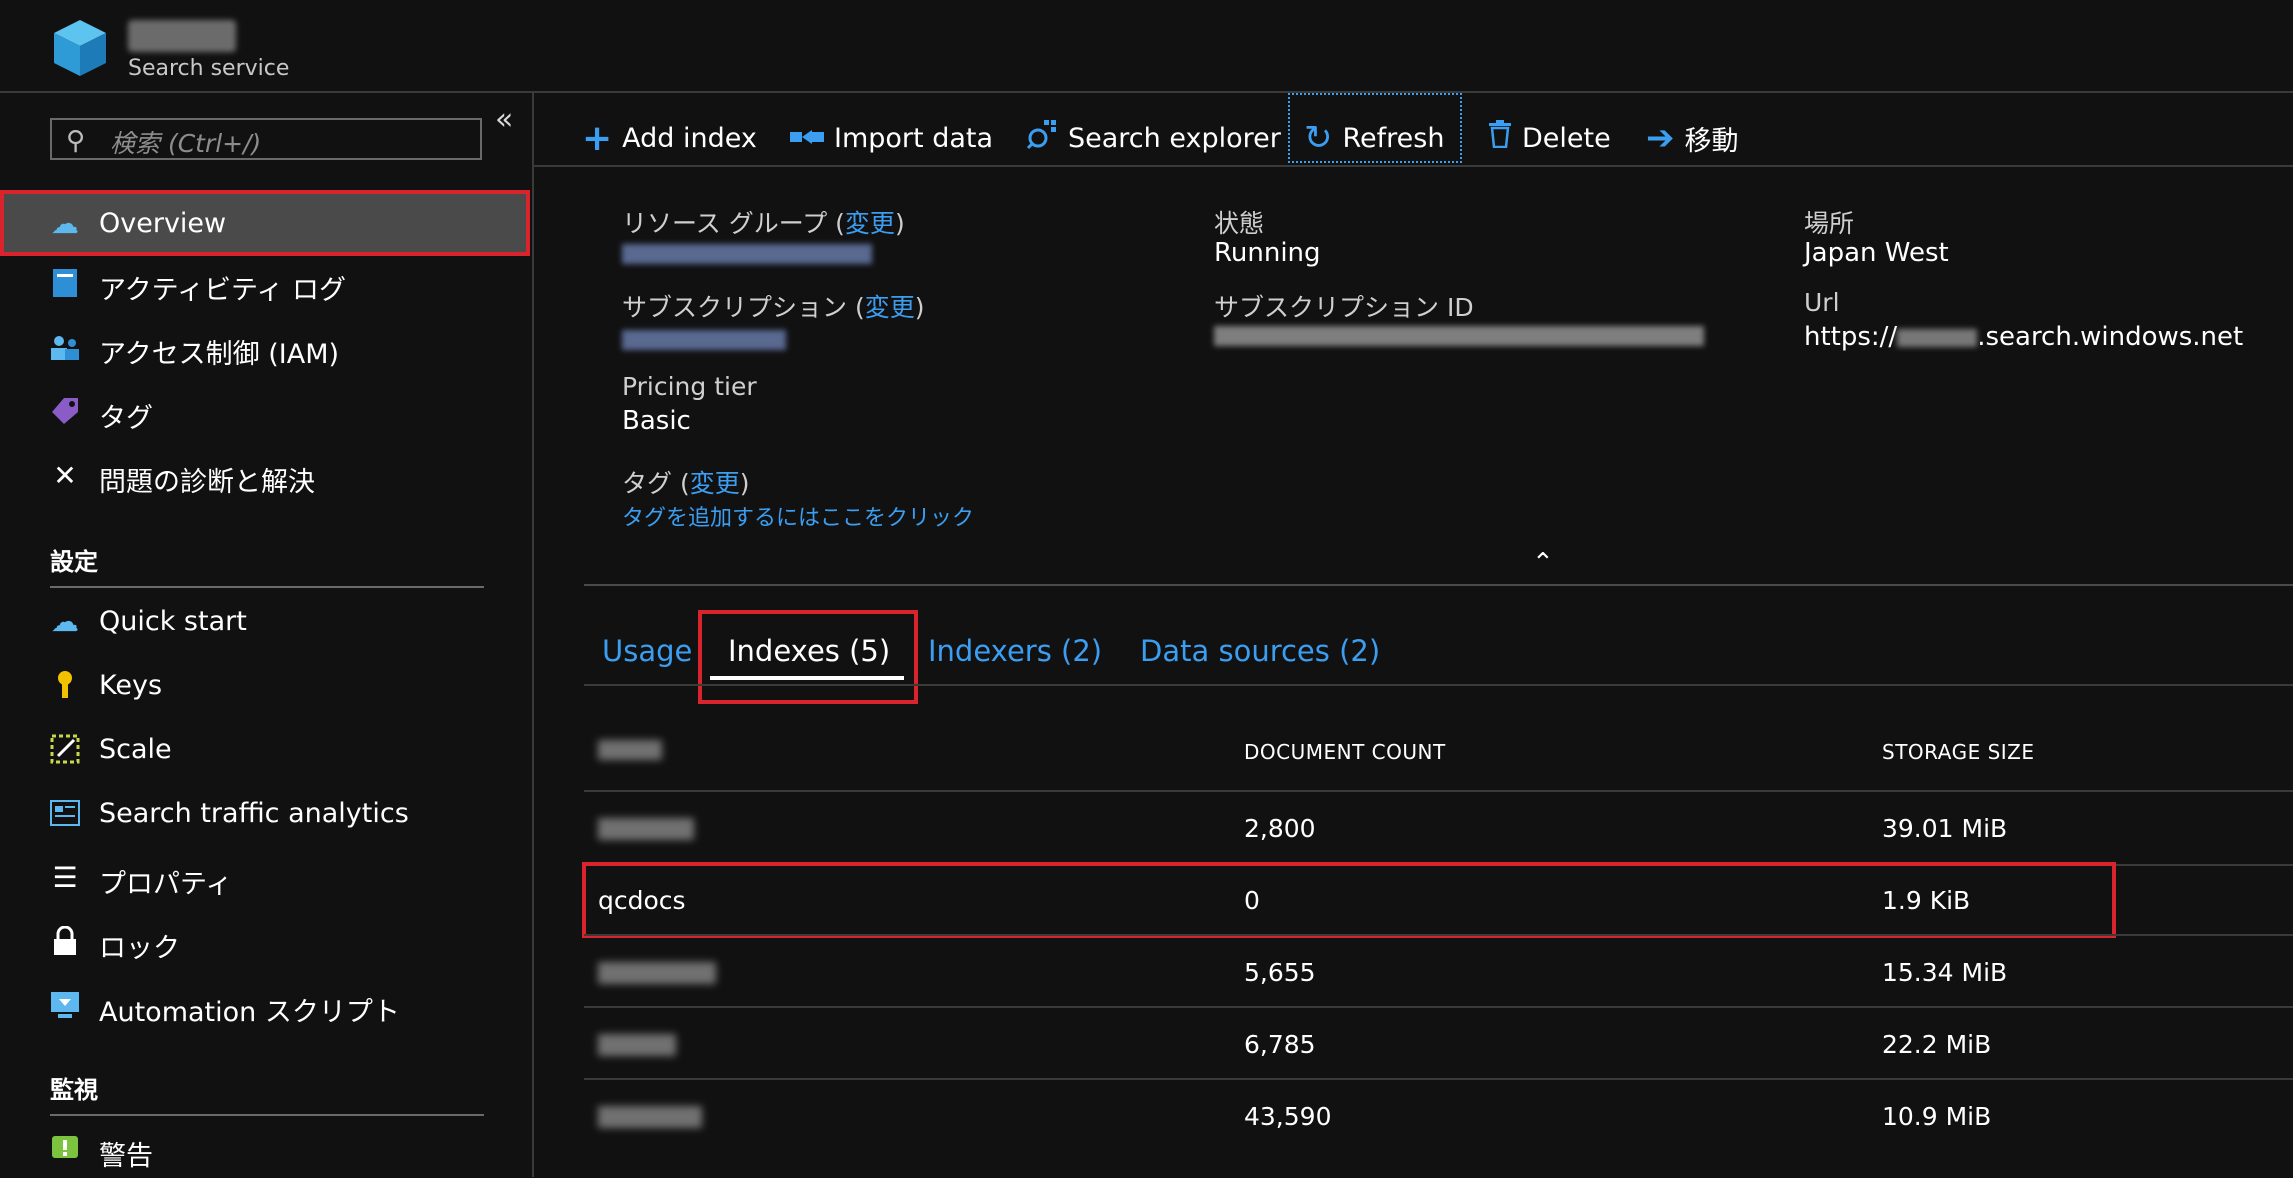  I want to click on row-highlight-box, so click(1349, 900).